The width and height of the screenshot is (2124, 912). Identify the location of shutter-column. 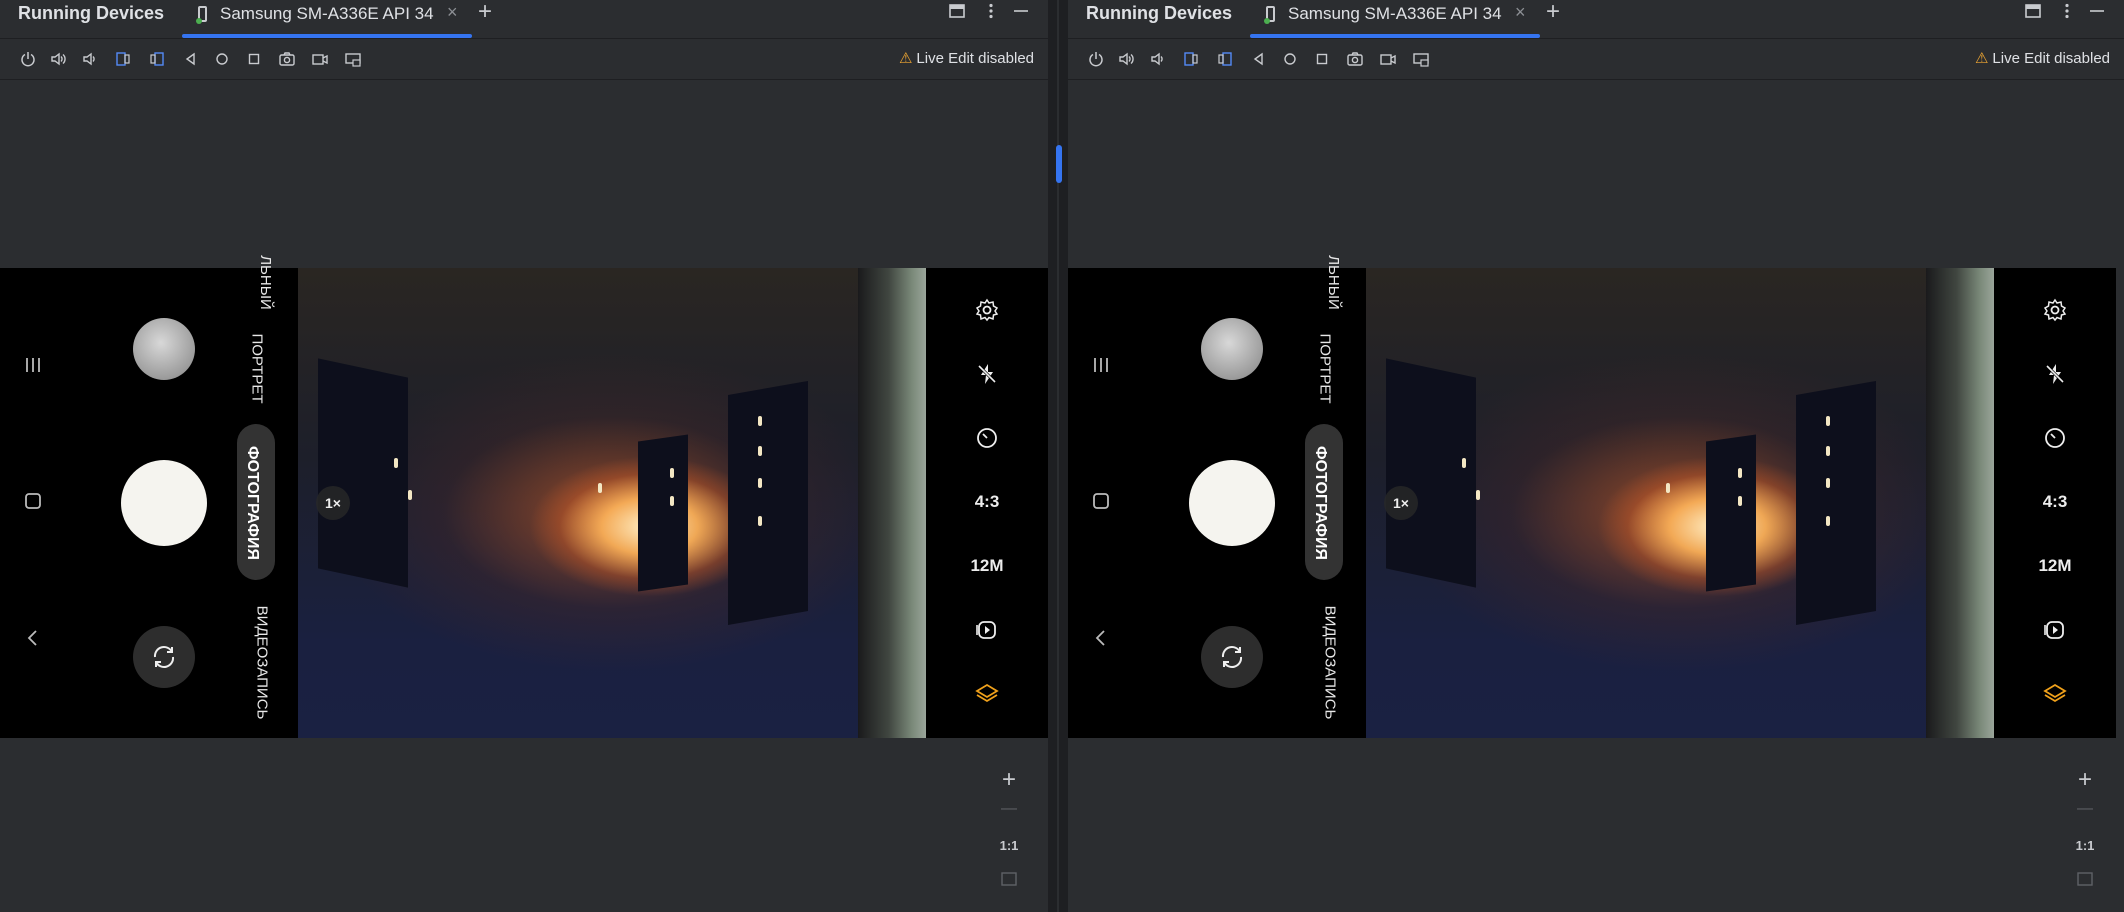
(150, 503).